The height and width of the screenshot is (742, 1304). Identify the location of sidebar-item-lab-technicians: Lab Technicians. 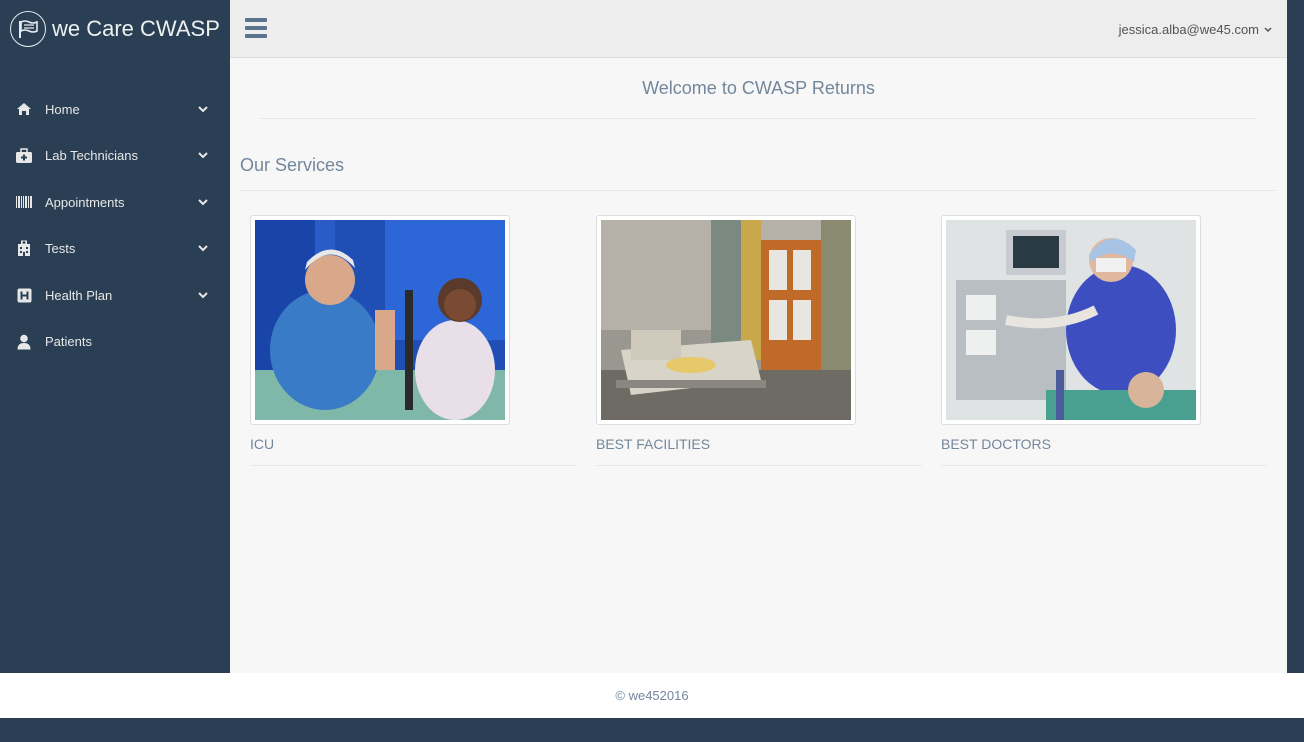
(115, 156).